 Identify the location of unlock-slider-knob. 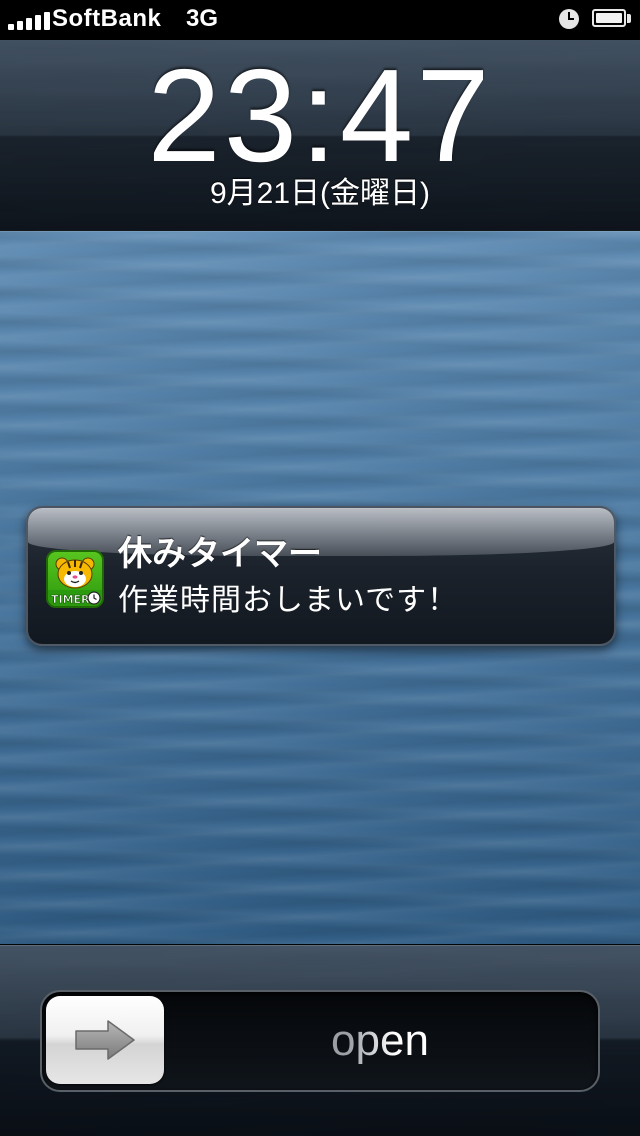
(105, 1040).